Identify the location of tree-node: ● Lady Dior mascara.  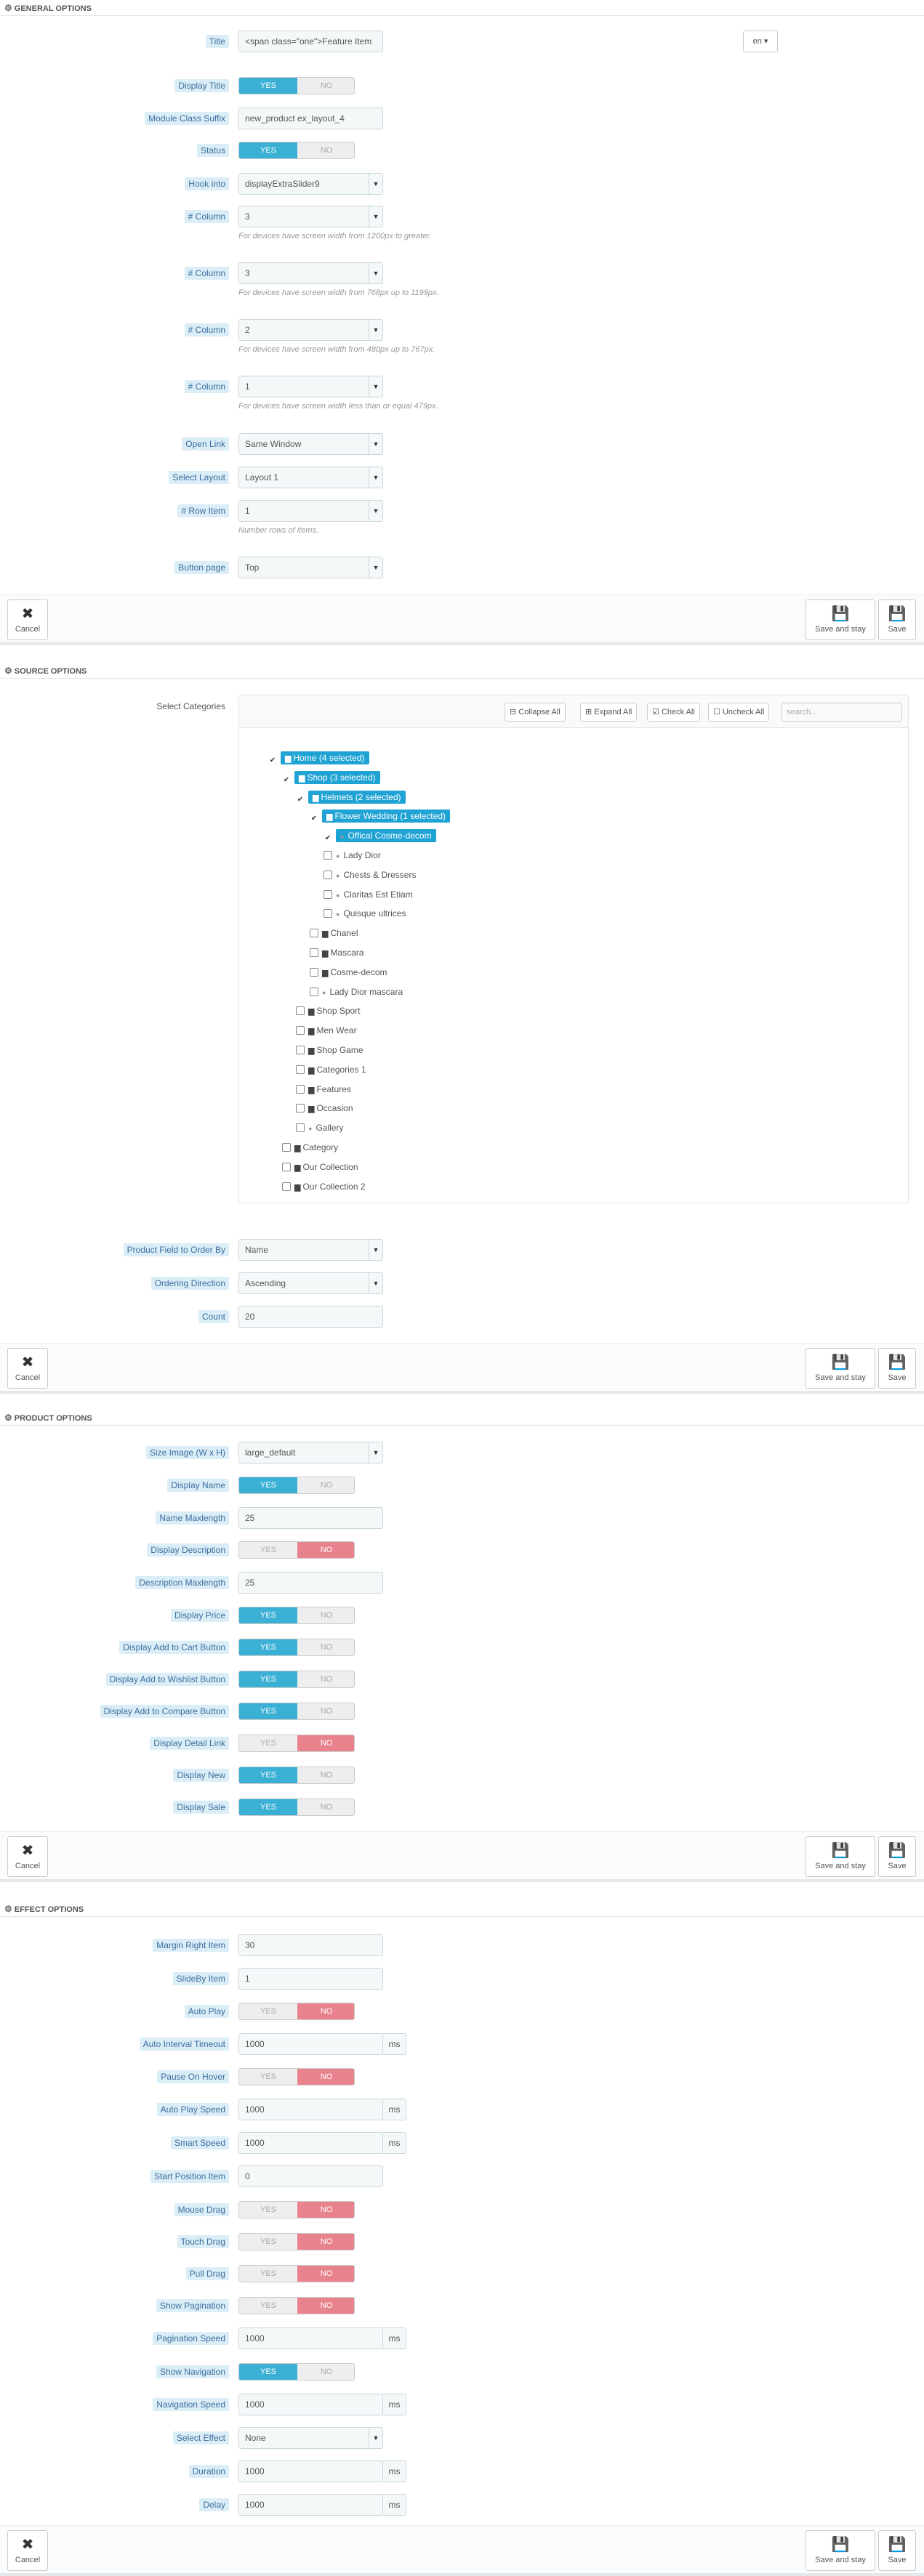
(356, 992).